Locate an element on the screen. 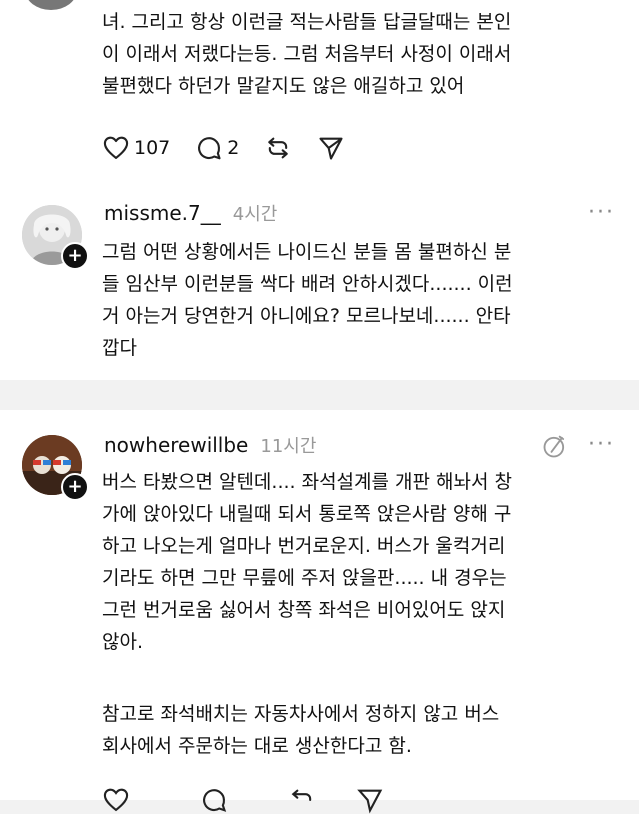 The height and width of the screenshot is (814, 639). comment-actions-cut-off is located at coordinates (255, 800).